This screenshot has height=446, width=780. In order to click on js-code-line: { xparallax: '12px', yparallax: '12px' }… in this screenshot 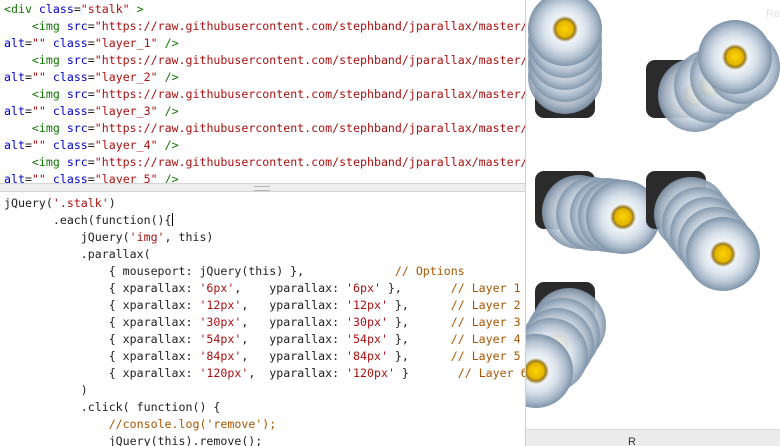, I will do `click(264, 305)`.